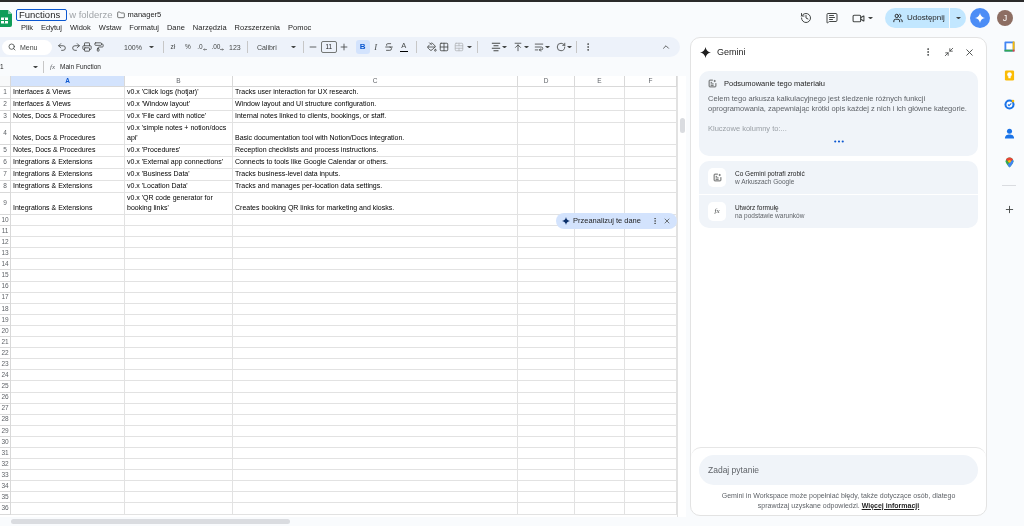  What do you see at coordinates (62, 47) in the screenshot?
I see `undo-icon` at bounding box center [62, 47].